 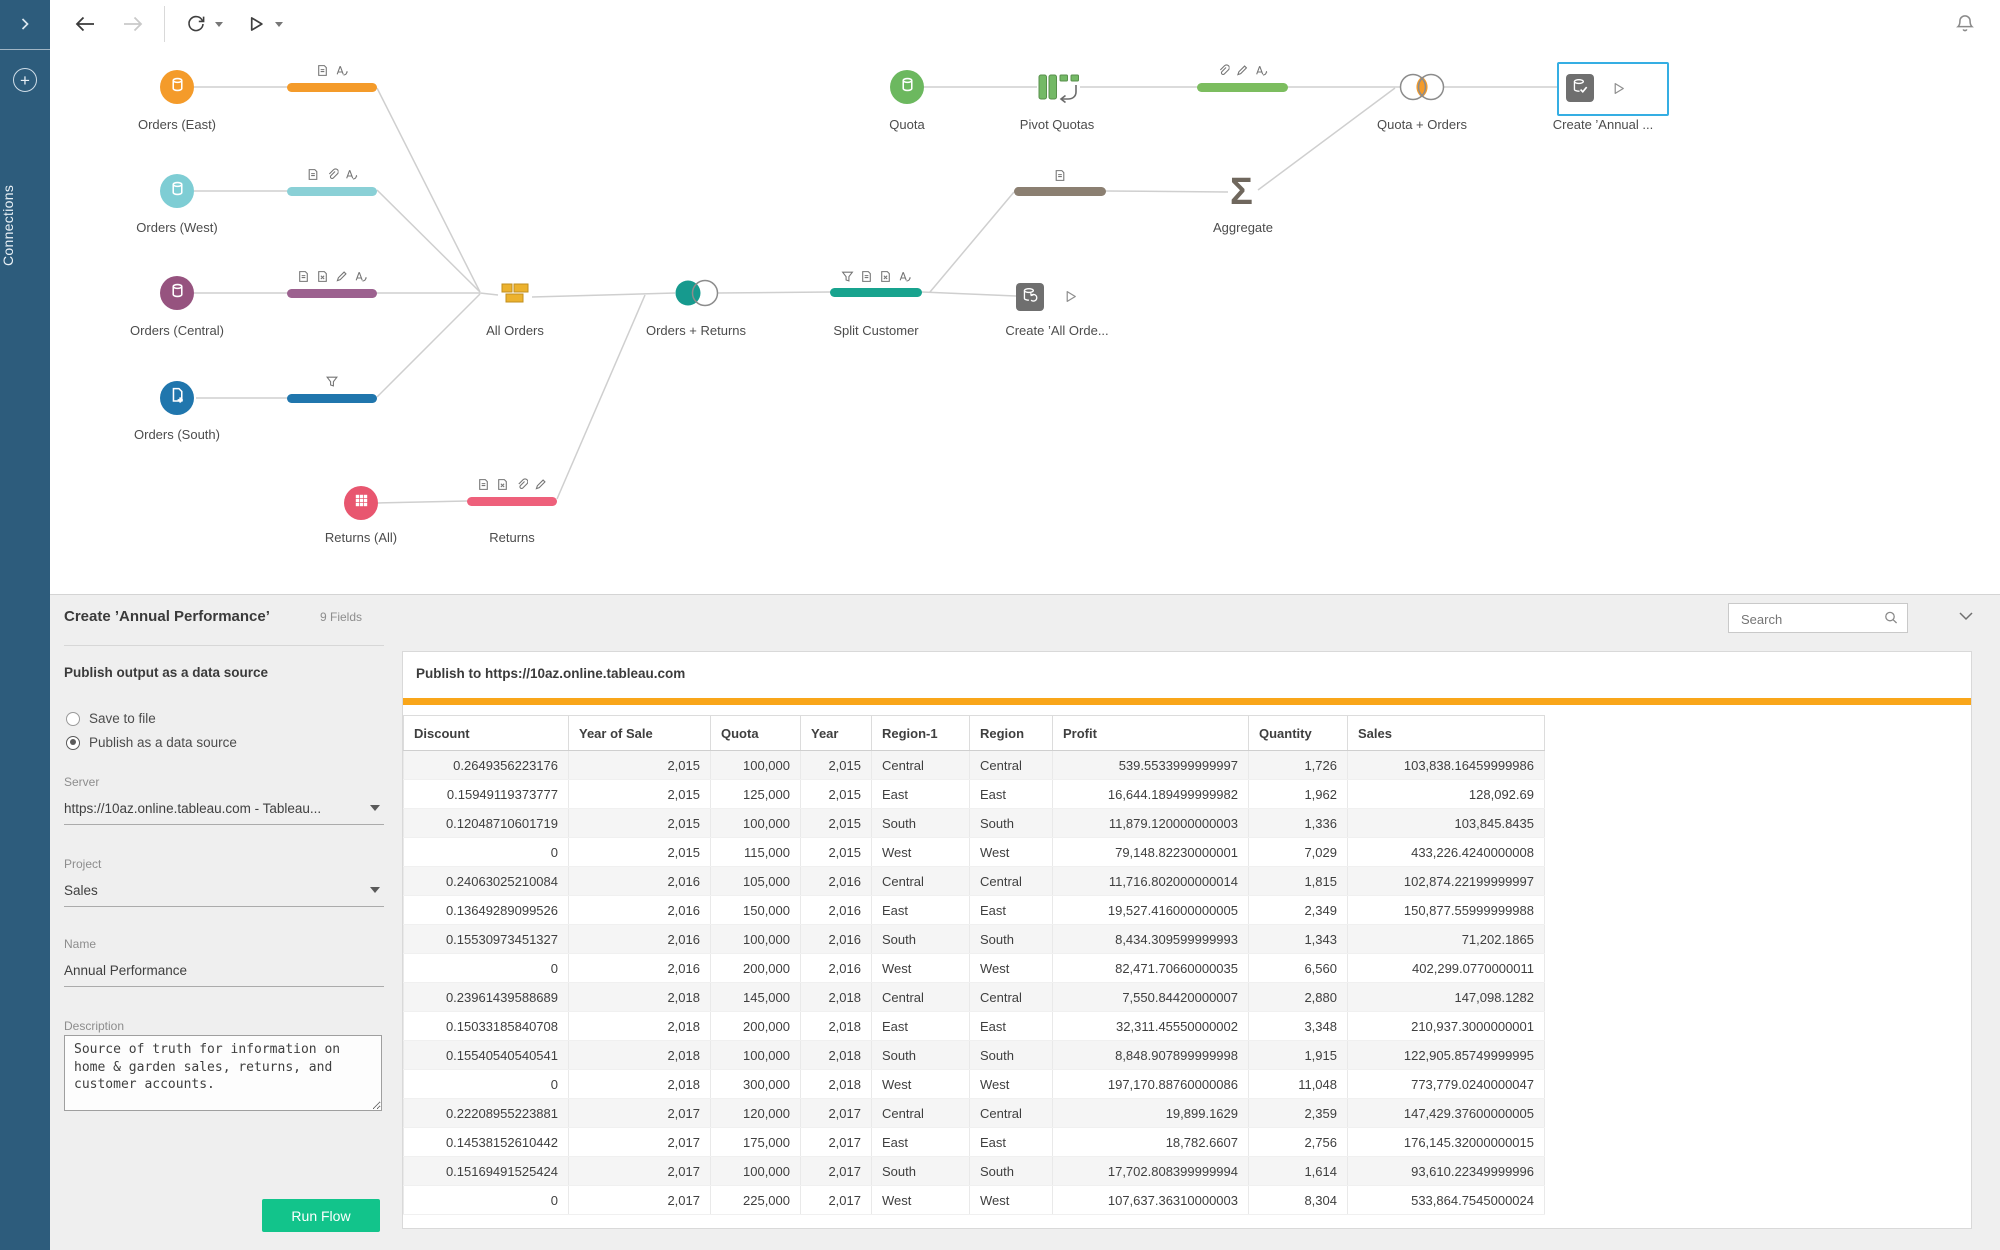 I want to click on column-header: Sales, so click(x=1446, y=733).